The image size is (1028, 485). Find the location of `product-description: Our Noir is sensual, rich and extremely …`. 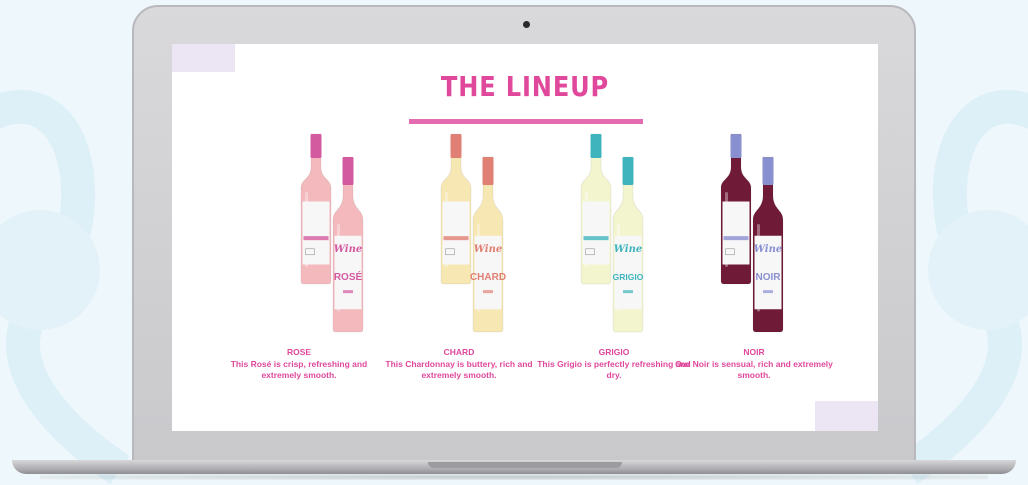

product-description: Our Noir is sensual, rich and extremely … is located at coordinates (754, 369).